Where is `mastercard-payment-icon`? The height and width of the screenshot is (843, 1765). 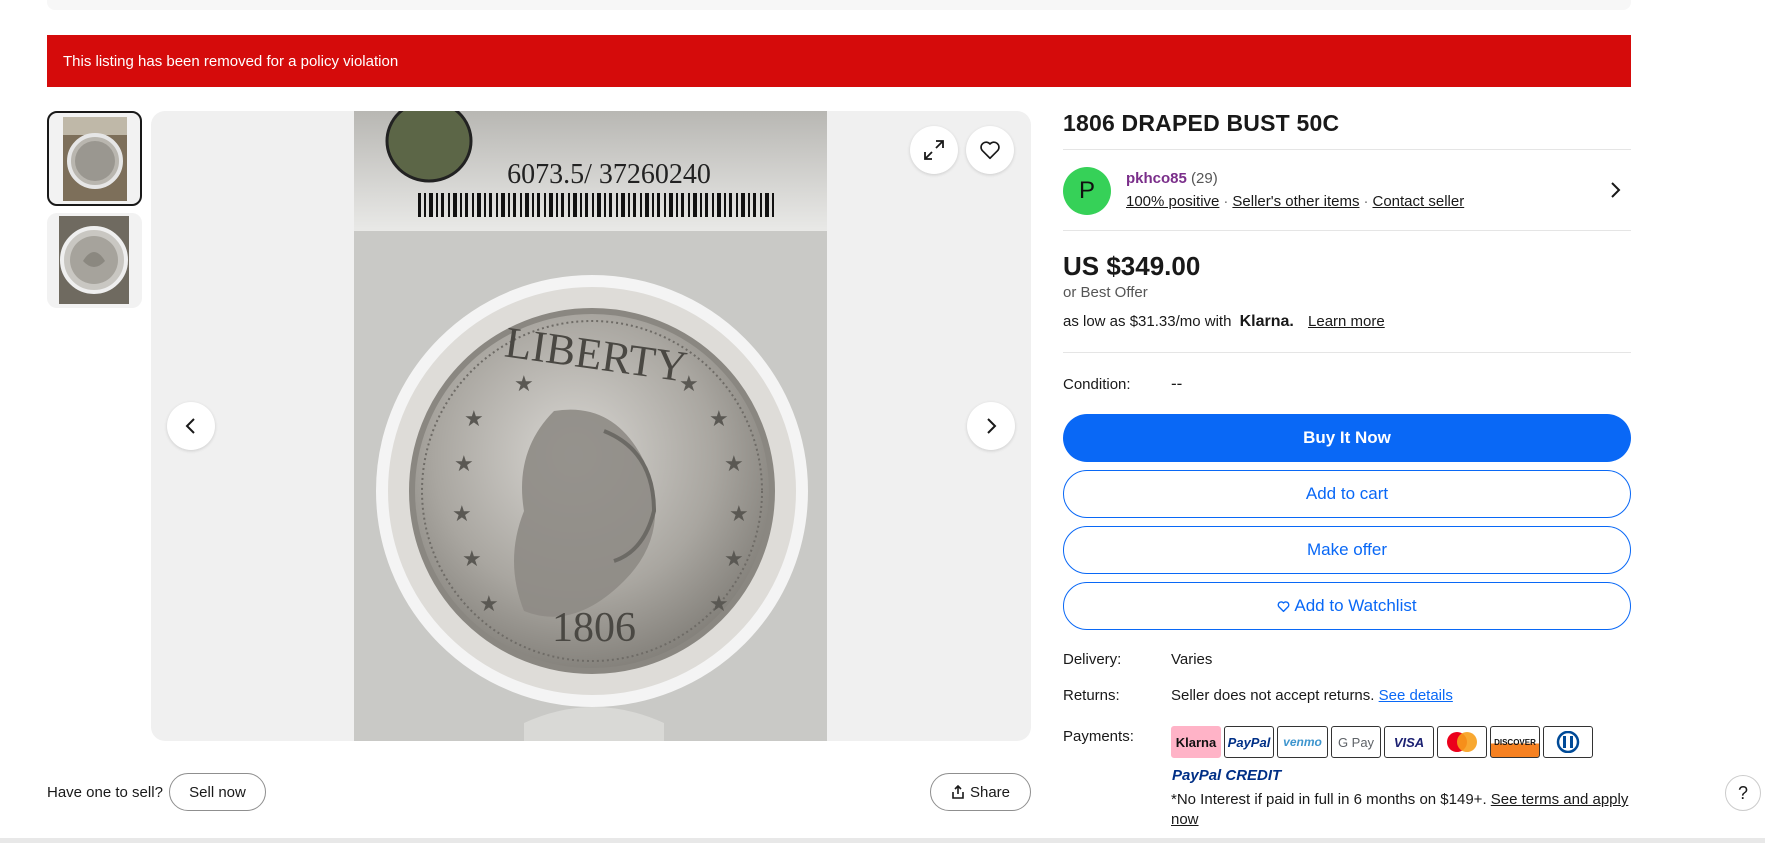 mastercard-payment-icon is located at coordinates (1462, 742).